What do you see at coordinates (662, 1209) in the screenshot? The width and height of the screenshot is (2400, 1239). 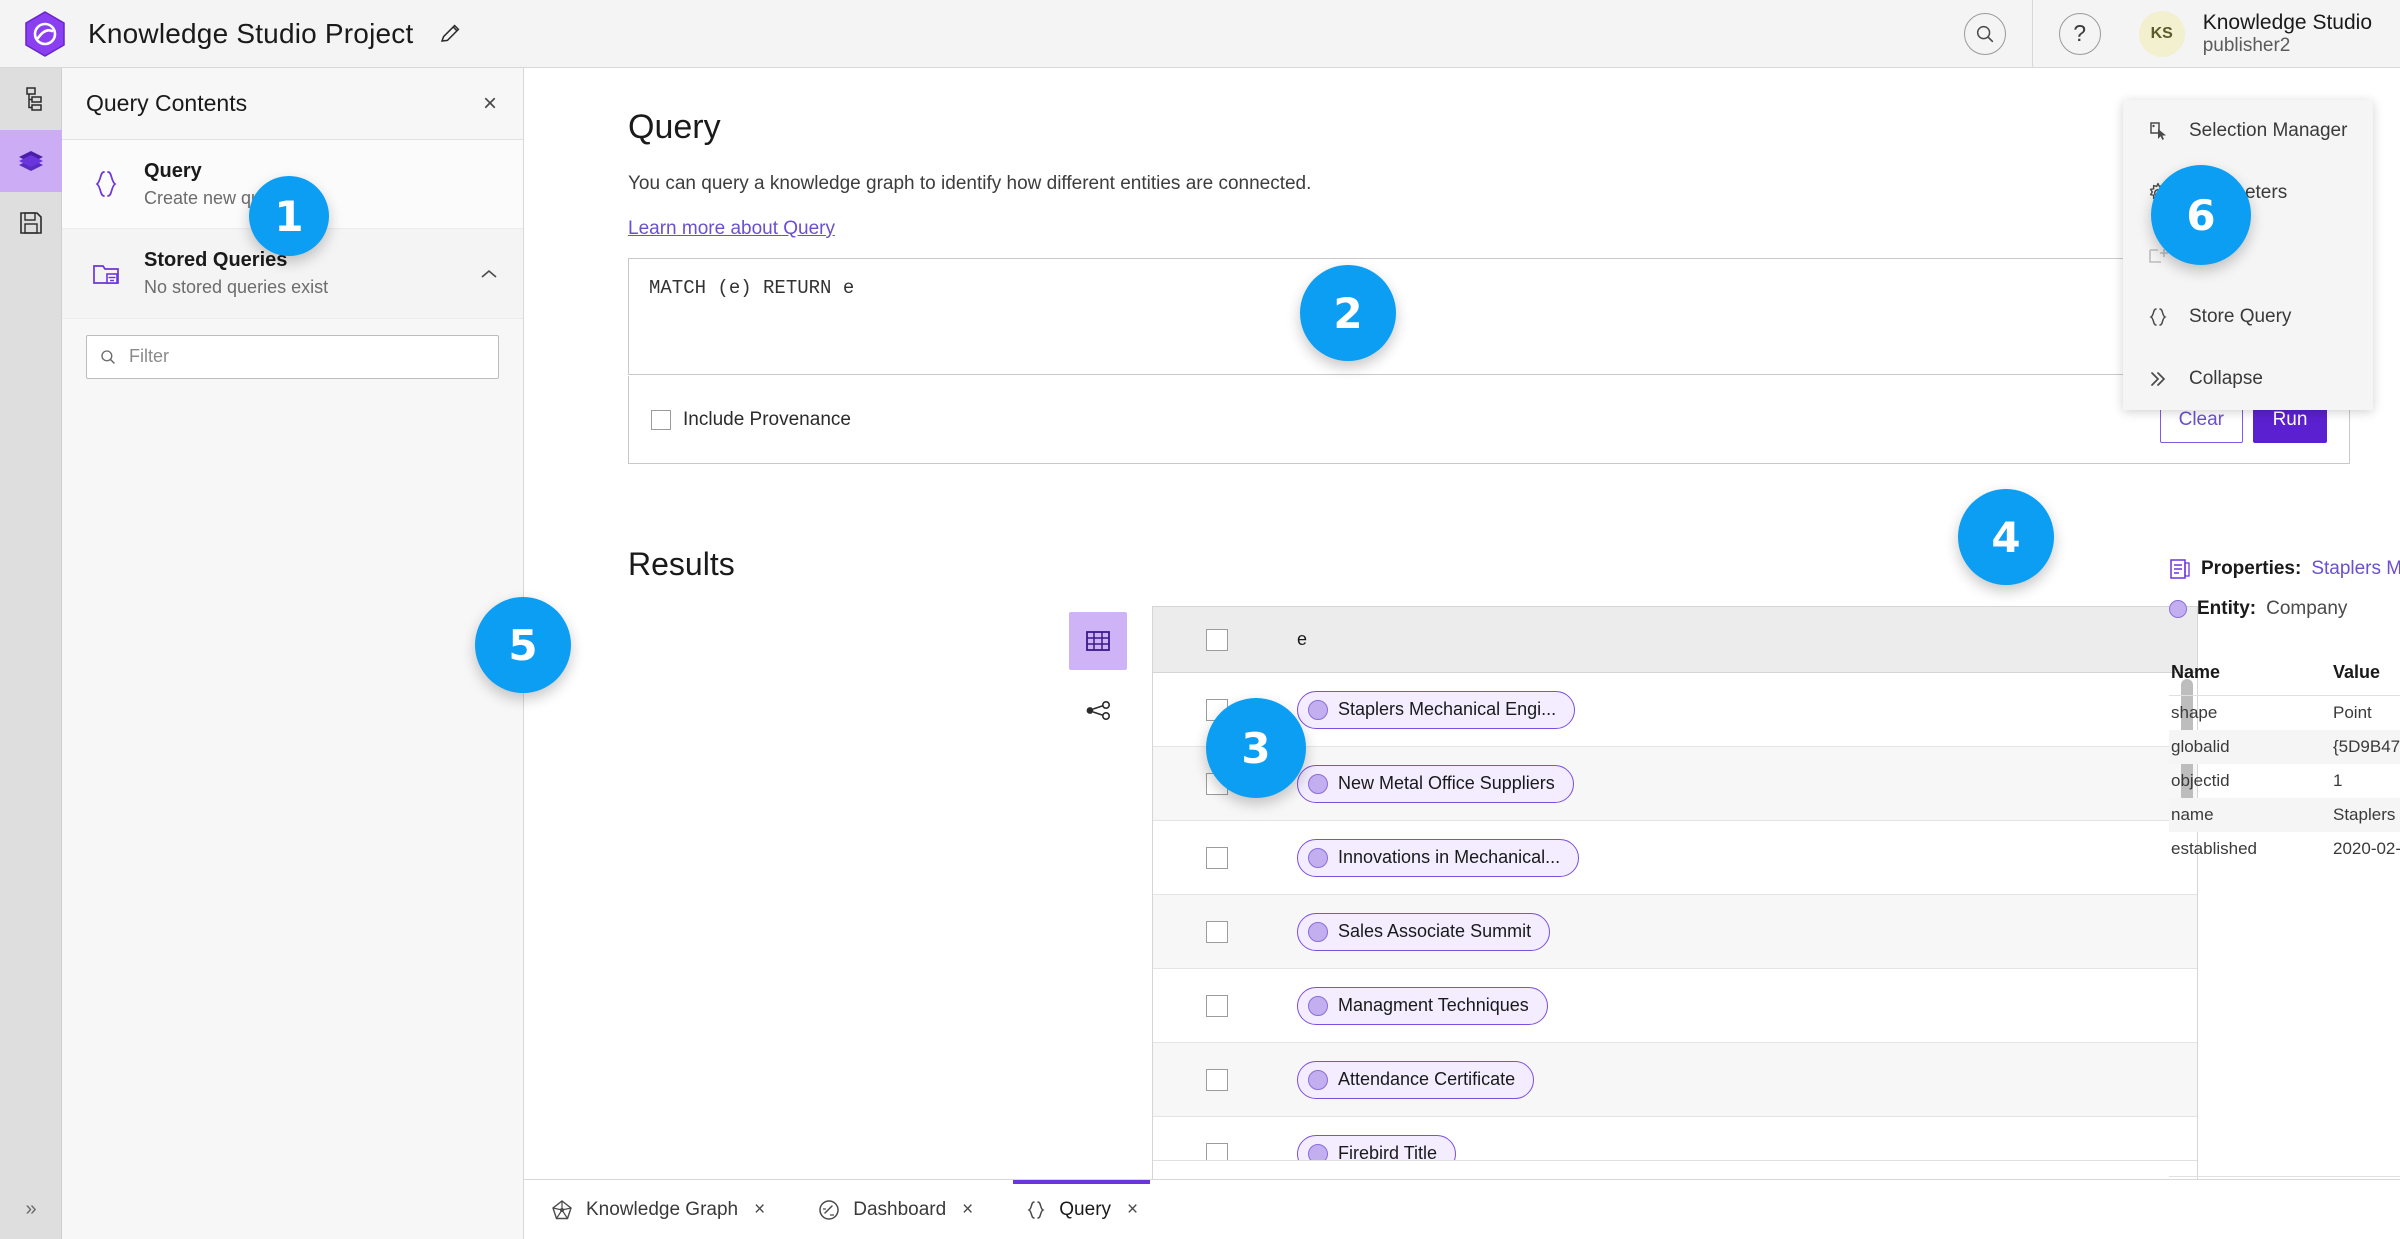 I see `tab-label: Knowledge Graph` at bounding box center [662, 1209].